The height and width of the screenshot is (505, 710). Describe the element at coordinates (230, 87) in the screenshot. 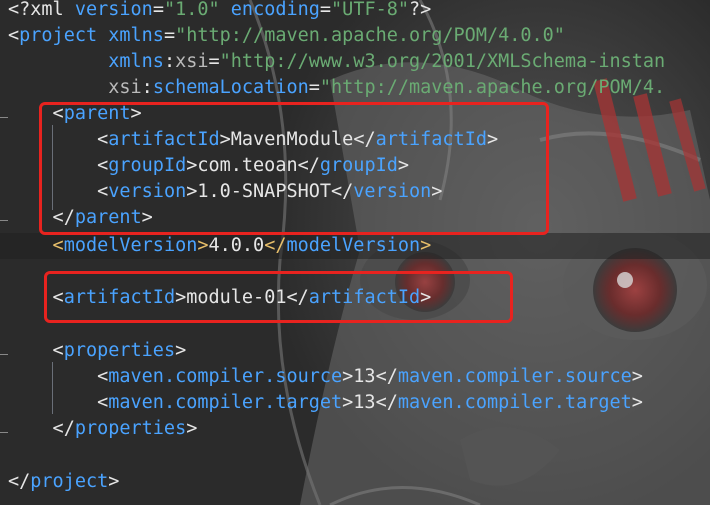

I see `token-name: schemaLocation` at that location.